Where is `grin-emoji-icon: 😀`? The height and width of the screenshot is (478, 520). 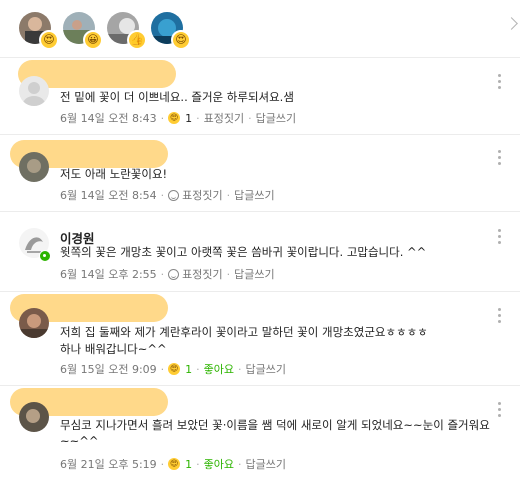
grin-emoji-icon: 😀 is located at coordinates (93, 40).